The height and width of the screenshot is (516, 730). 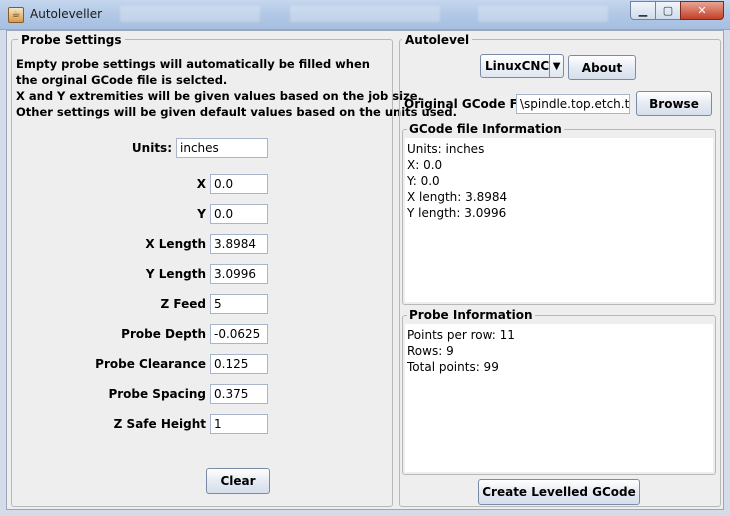 What do you see at coordinates (159, 424) in the screenshot?
I see `z-safe-height-label: Z Safe Height` at bounding box center [159, 424].